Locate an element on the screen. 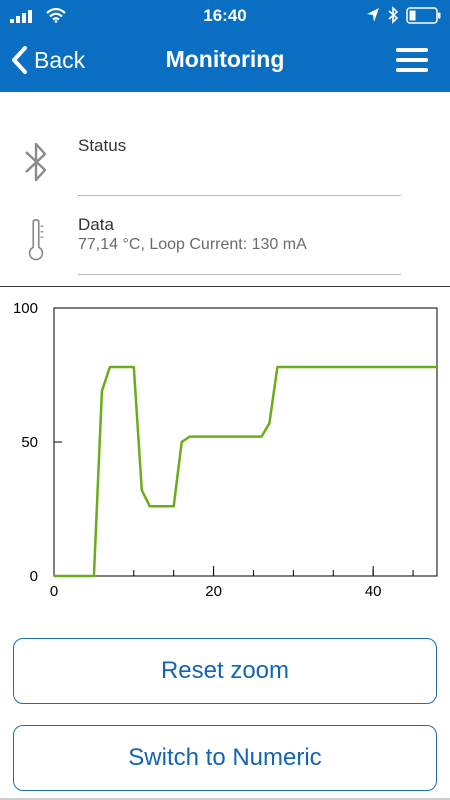  back-label: Back is located at coordinates (60, 59).